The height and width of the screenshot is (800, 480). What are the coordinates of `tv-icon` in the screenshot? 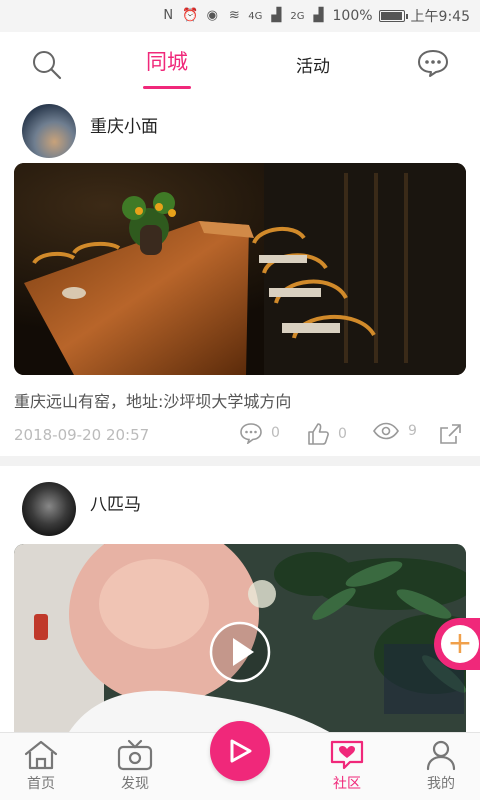 It's located at (135, 755).